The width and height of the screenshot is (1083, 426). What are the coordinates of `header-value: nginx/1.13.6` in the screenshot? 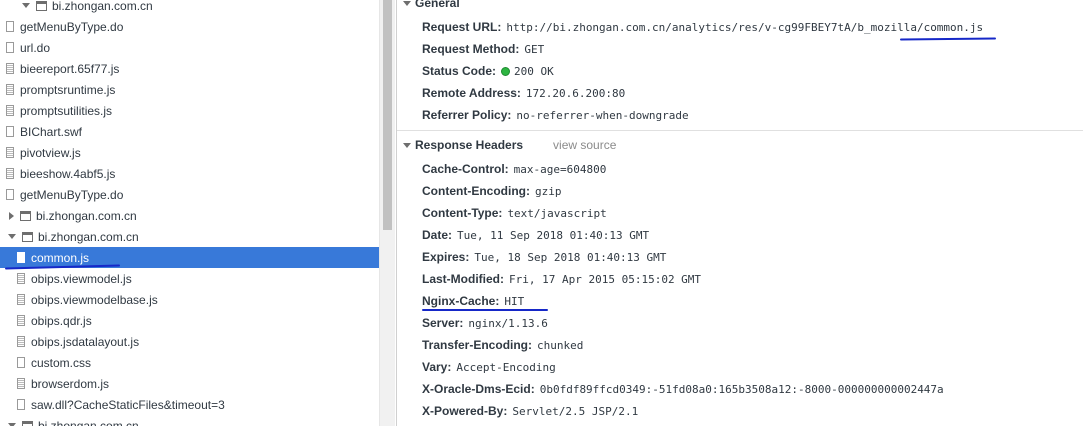 It's located at (508, 323).